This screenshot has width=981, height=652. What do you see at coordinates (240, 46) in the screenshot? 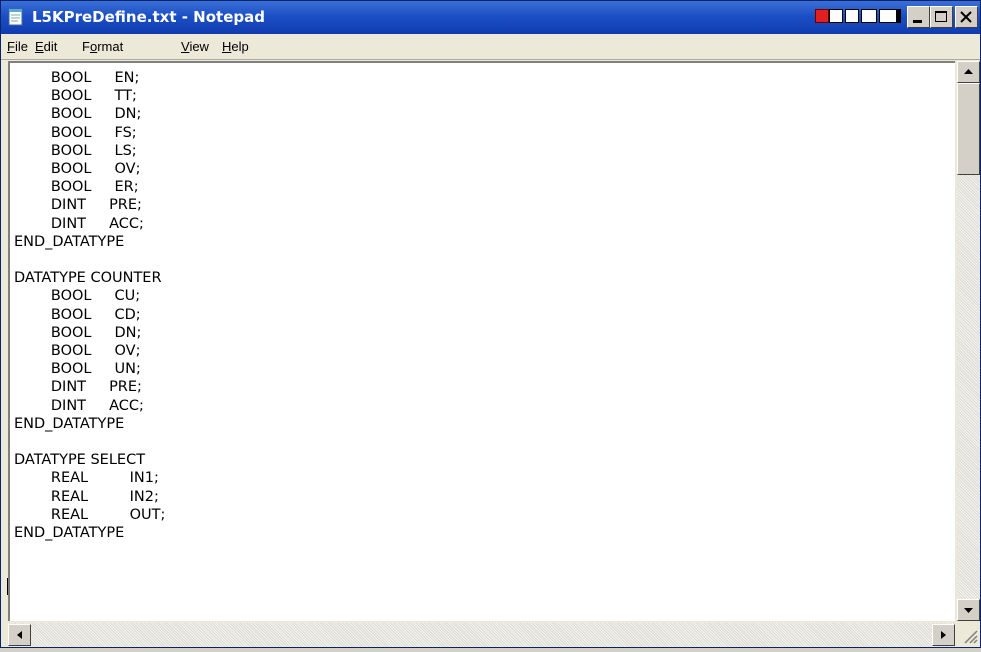
I see `menu-help-label: elp` at bounding box center [240, 46].